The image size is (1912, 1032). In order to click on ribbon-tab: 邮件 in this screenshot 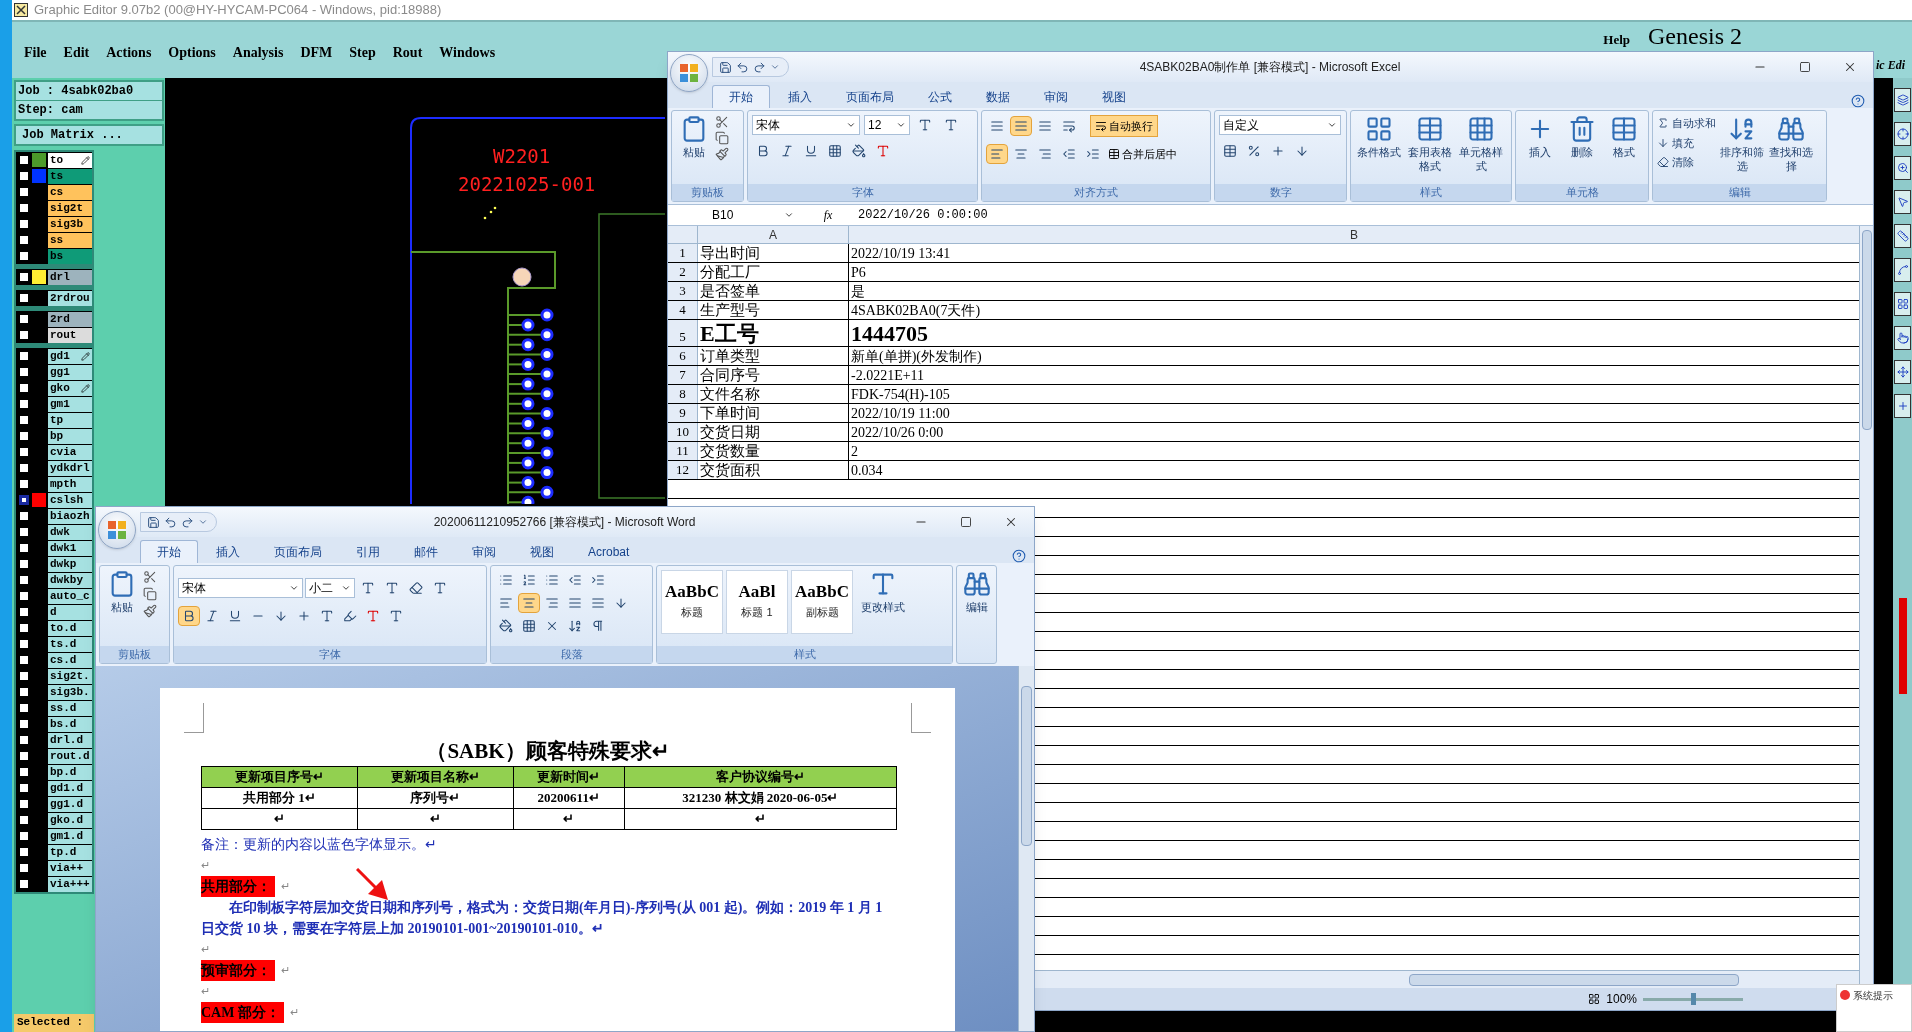, I will do `click(426, 551)`.